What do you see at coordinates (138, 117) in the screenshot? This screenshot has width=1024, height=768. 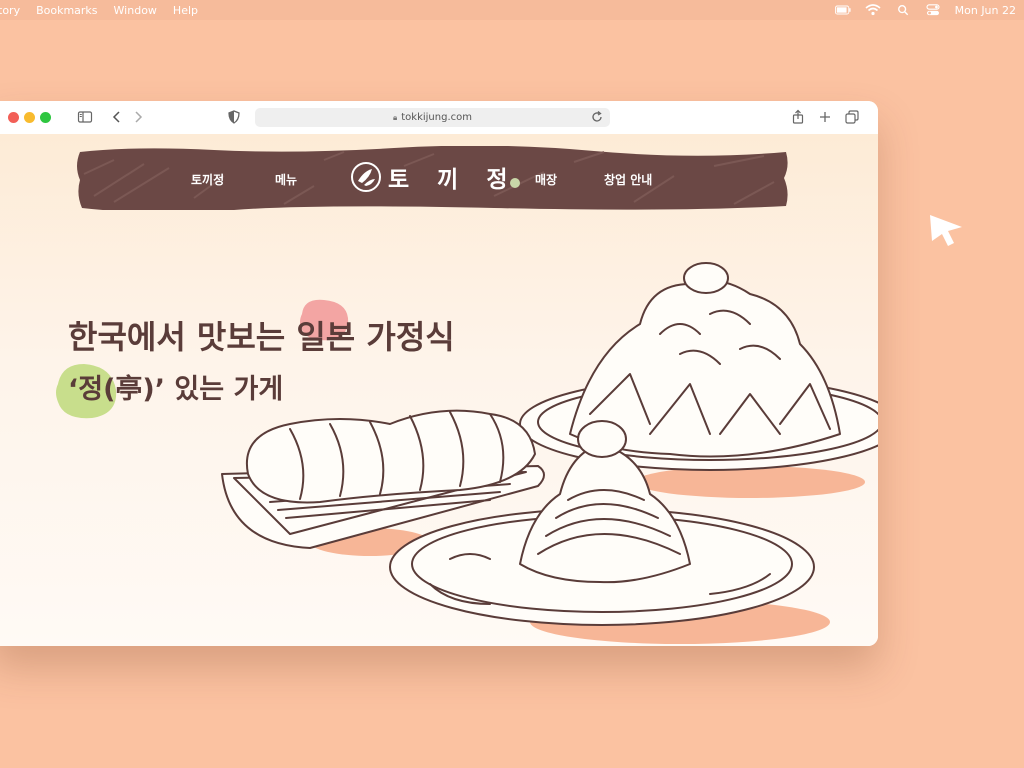 I see `forward-icon` at bounding box center [138, 117].